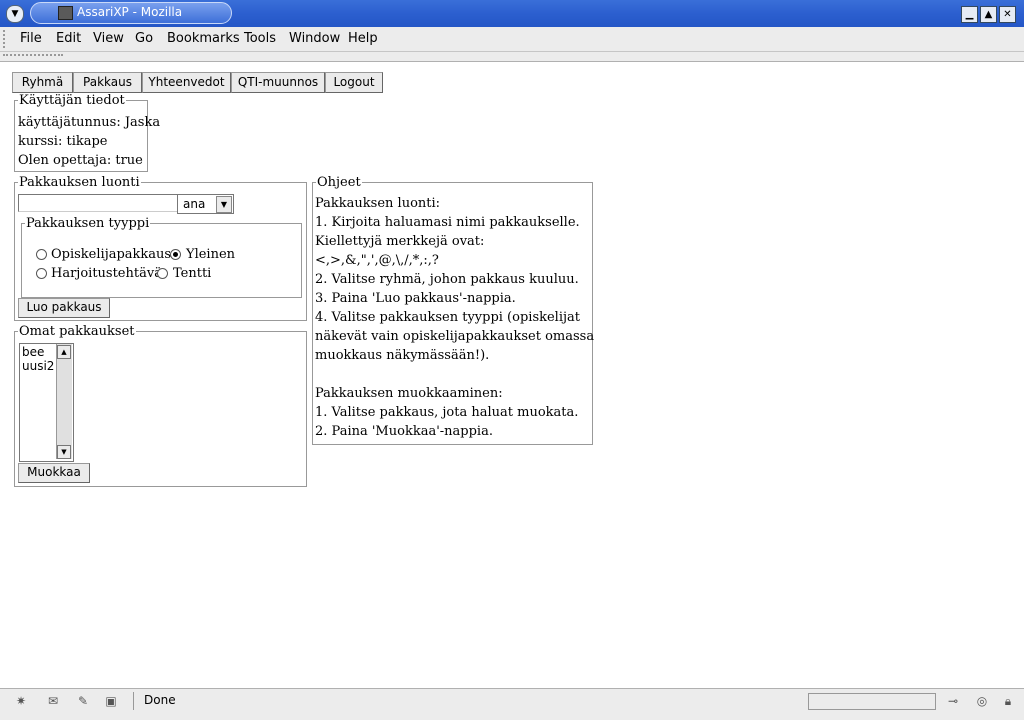 This screenshot has height=720, width=1024. What do you see at coordinates (377, 260) in the screenshot?
I see `instruction-line: <,>,&,",',@,\,/,*,:,?` at bounding box center [377, 260].